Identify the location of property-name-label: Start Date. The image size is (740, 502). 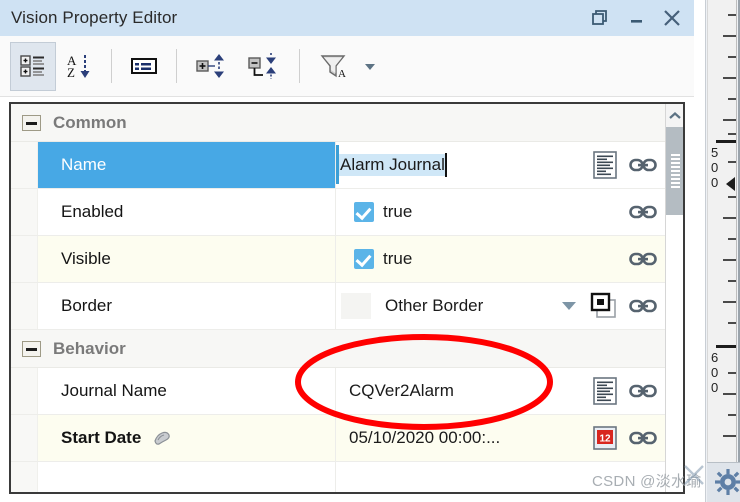
(101, 437).